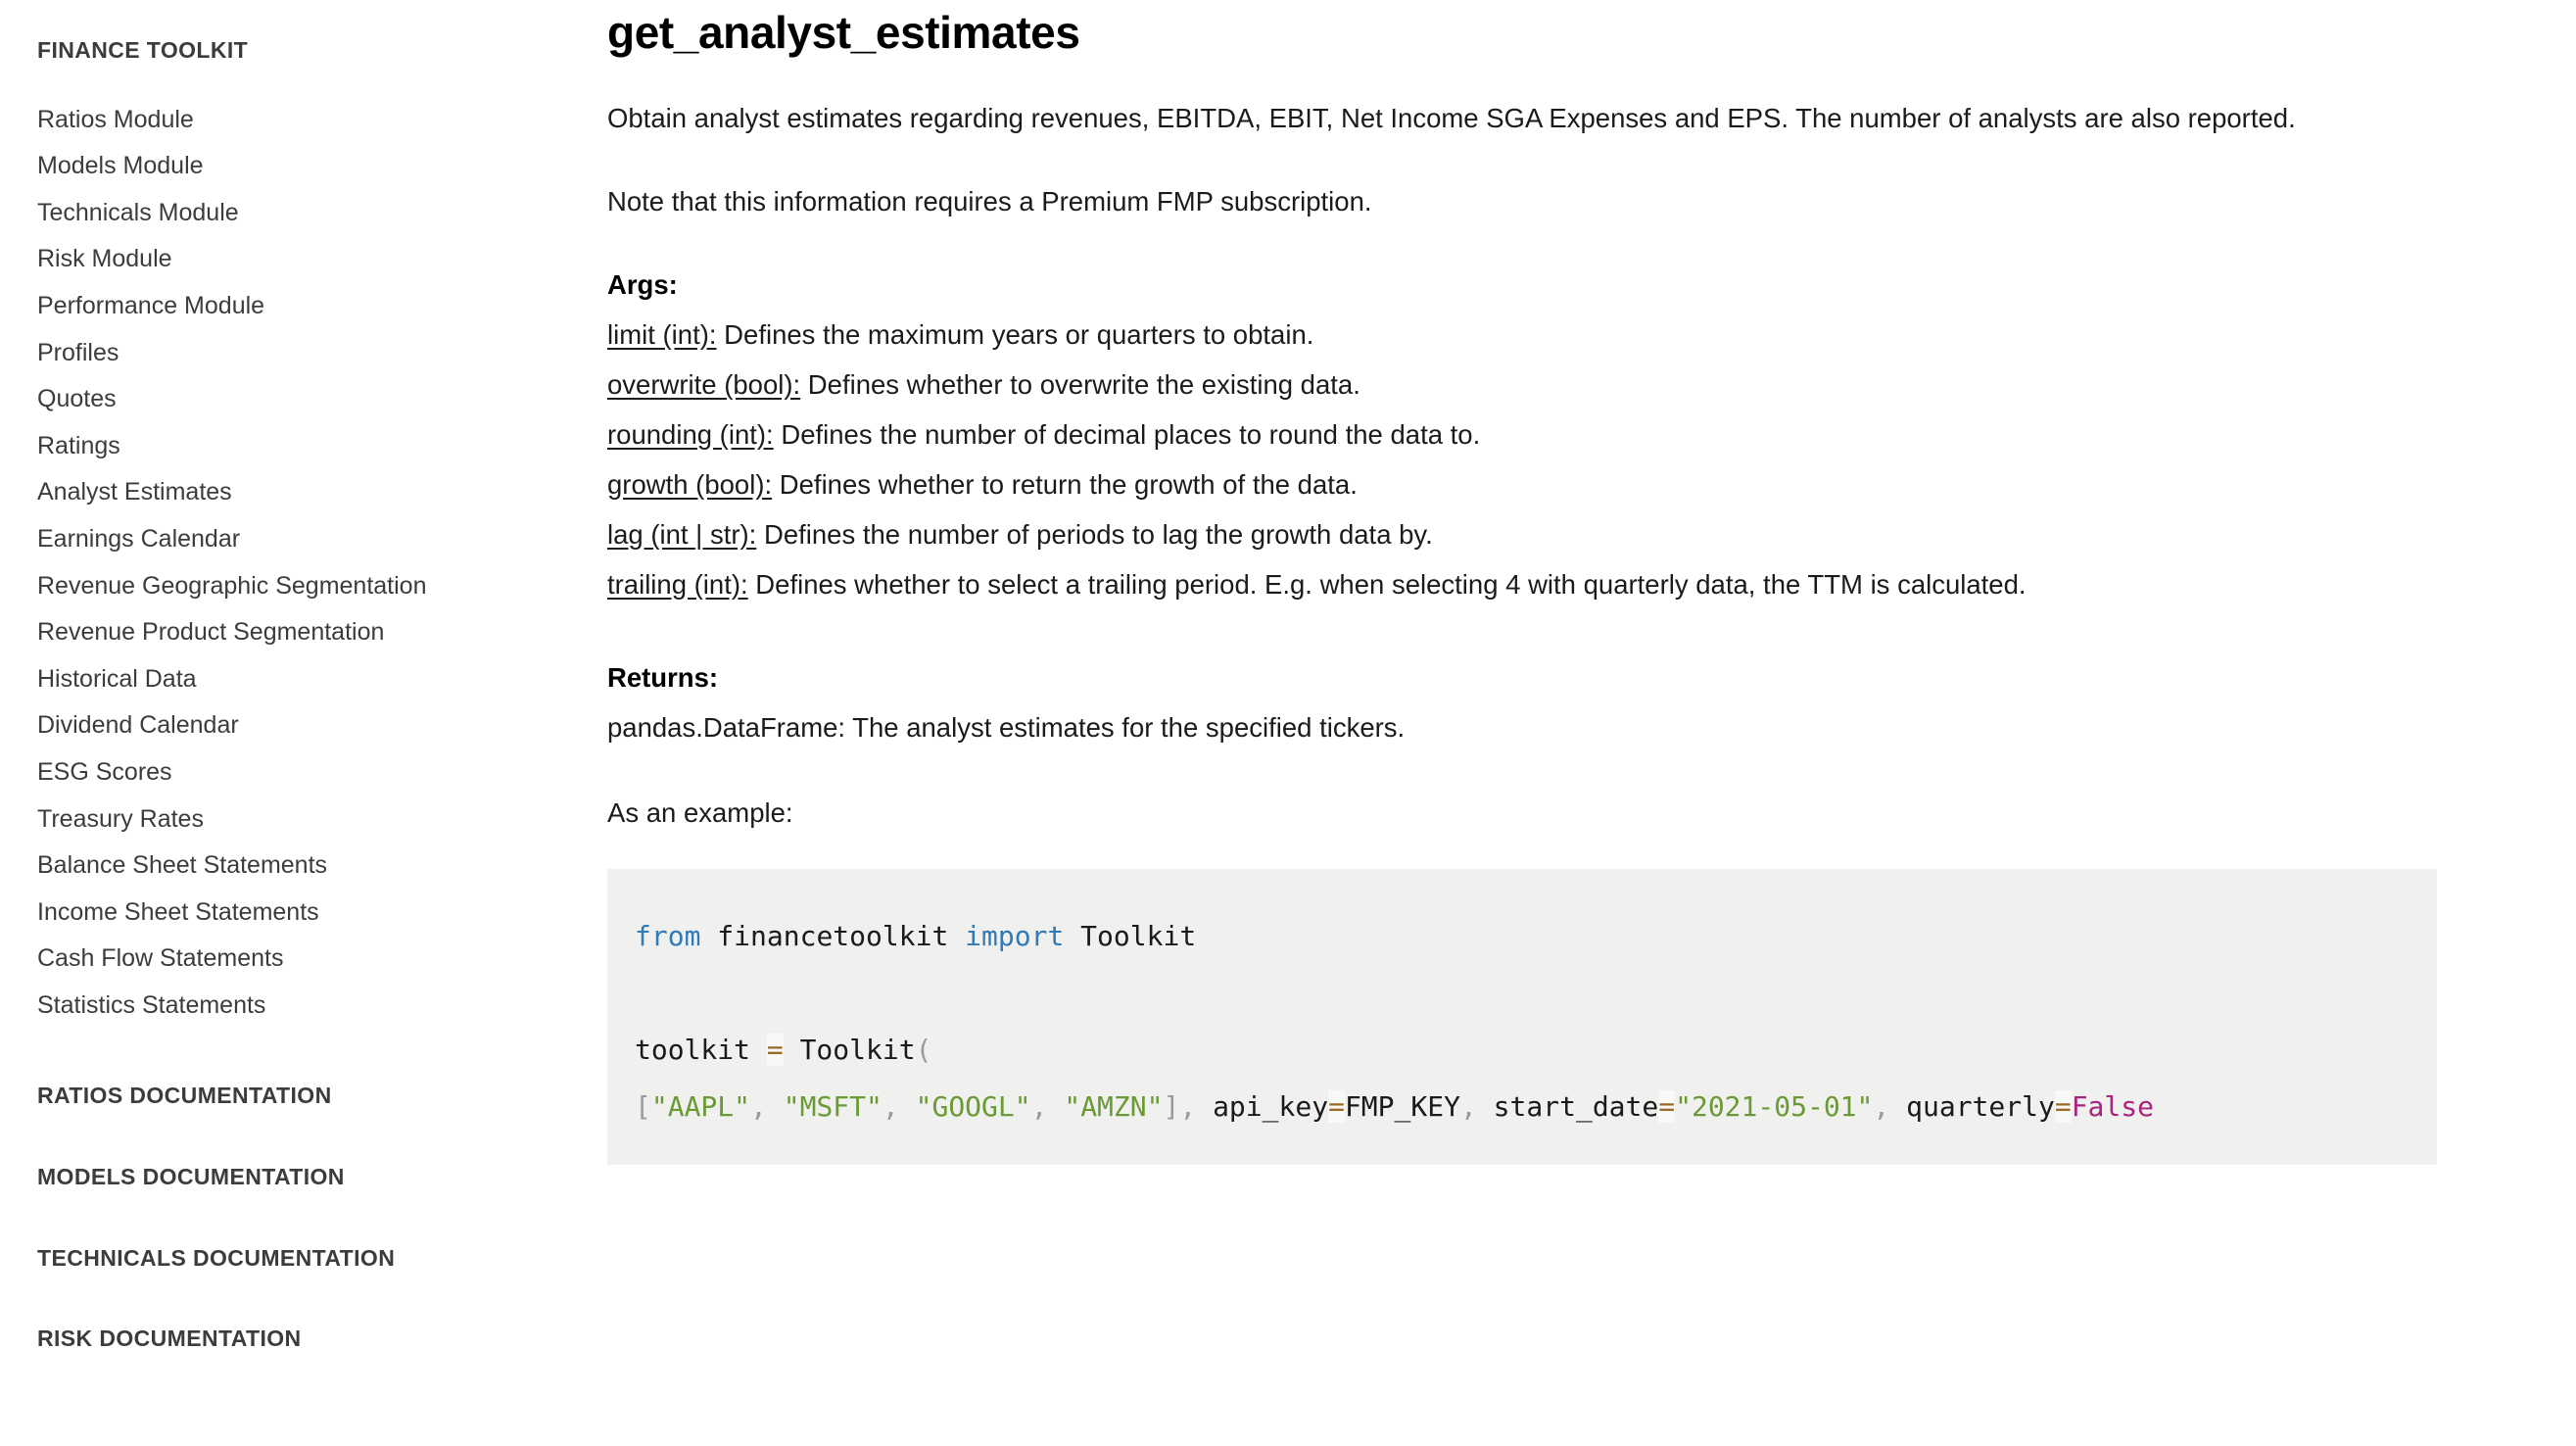 The image size is (2576, 1446). I want to click on sidebar-section-models-documentation: MODELS DOCUMENTATION, so click(313, 1177).